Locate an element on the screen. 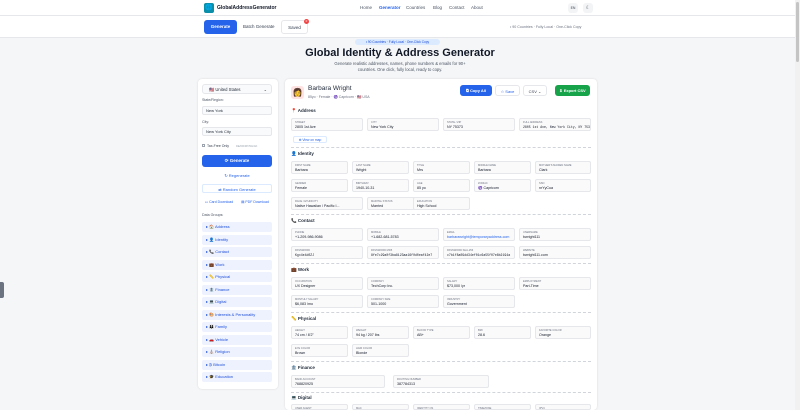 The image size is (800, 410). field-website: Website bwright111.com is located at coordinates (555, 252).